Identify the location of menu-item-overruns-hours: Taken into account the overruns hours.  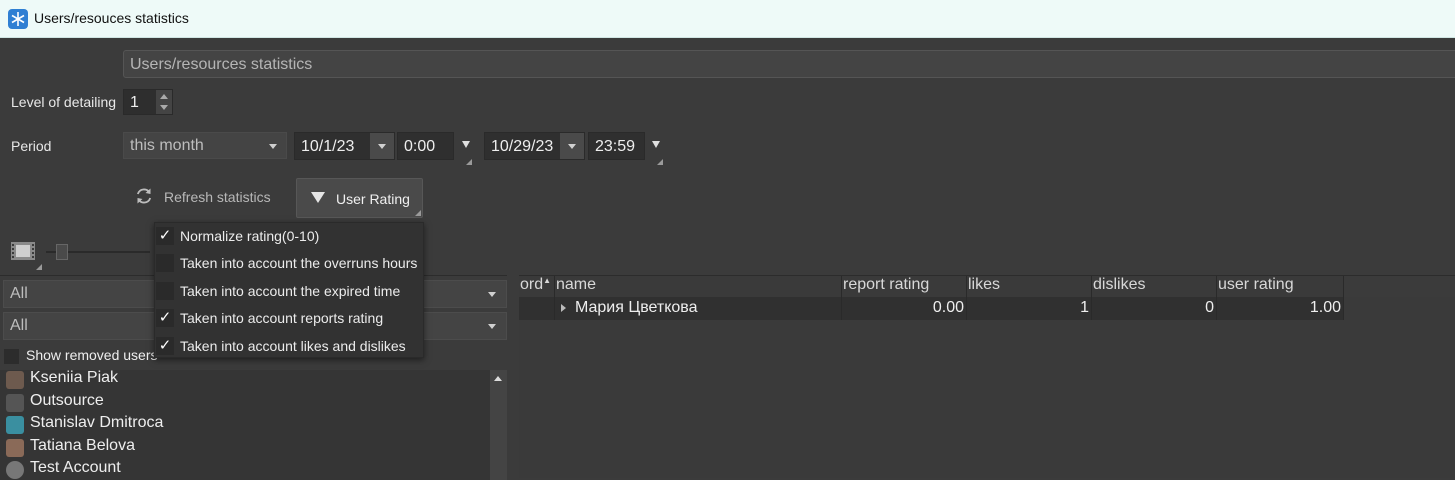
(290, 263).